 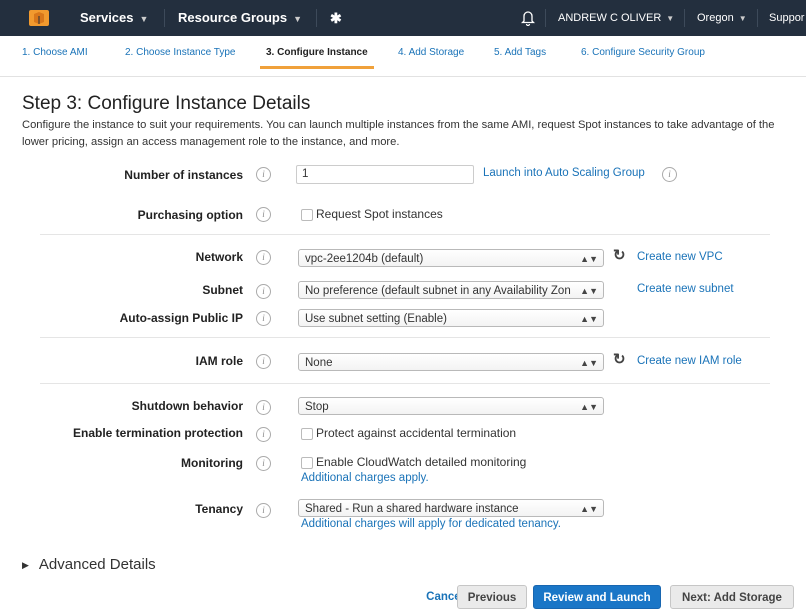 I want to click on number-of-instances-input: 1, so click(x=385, y=174).